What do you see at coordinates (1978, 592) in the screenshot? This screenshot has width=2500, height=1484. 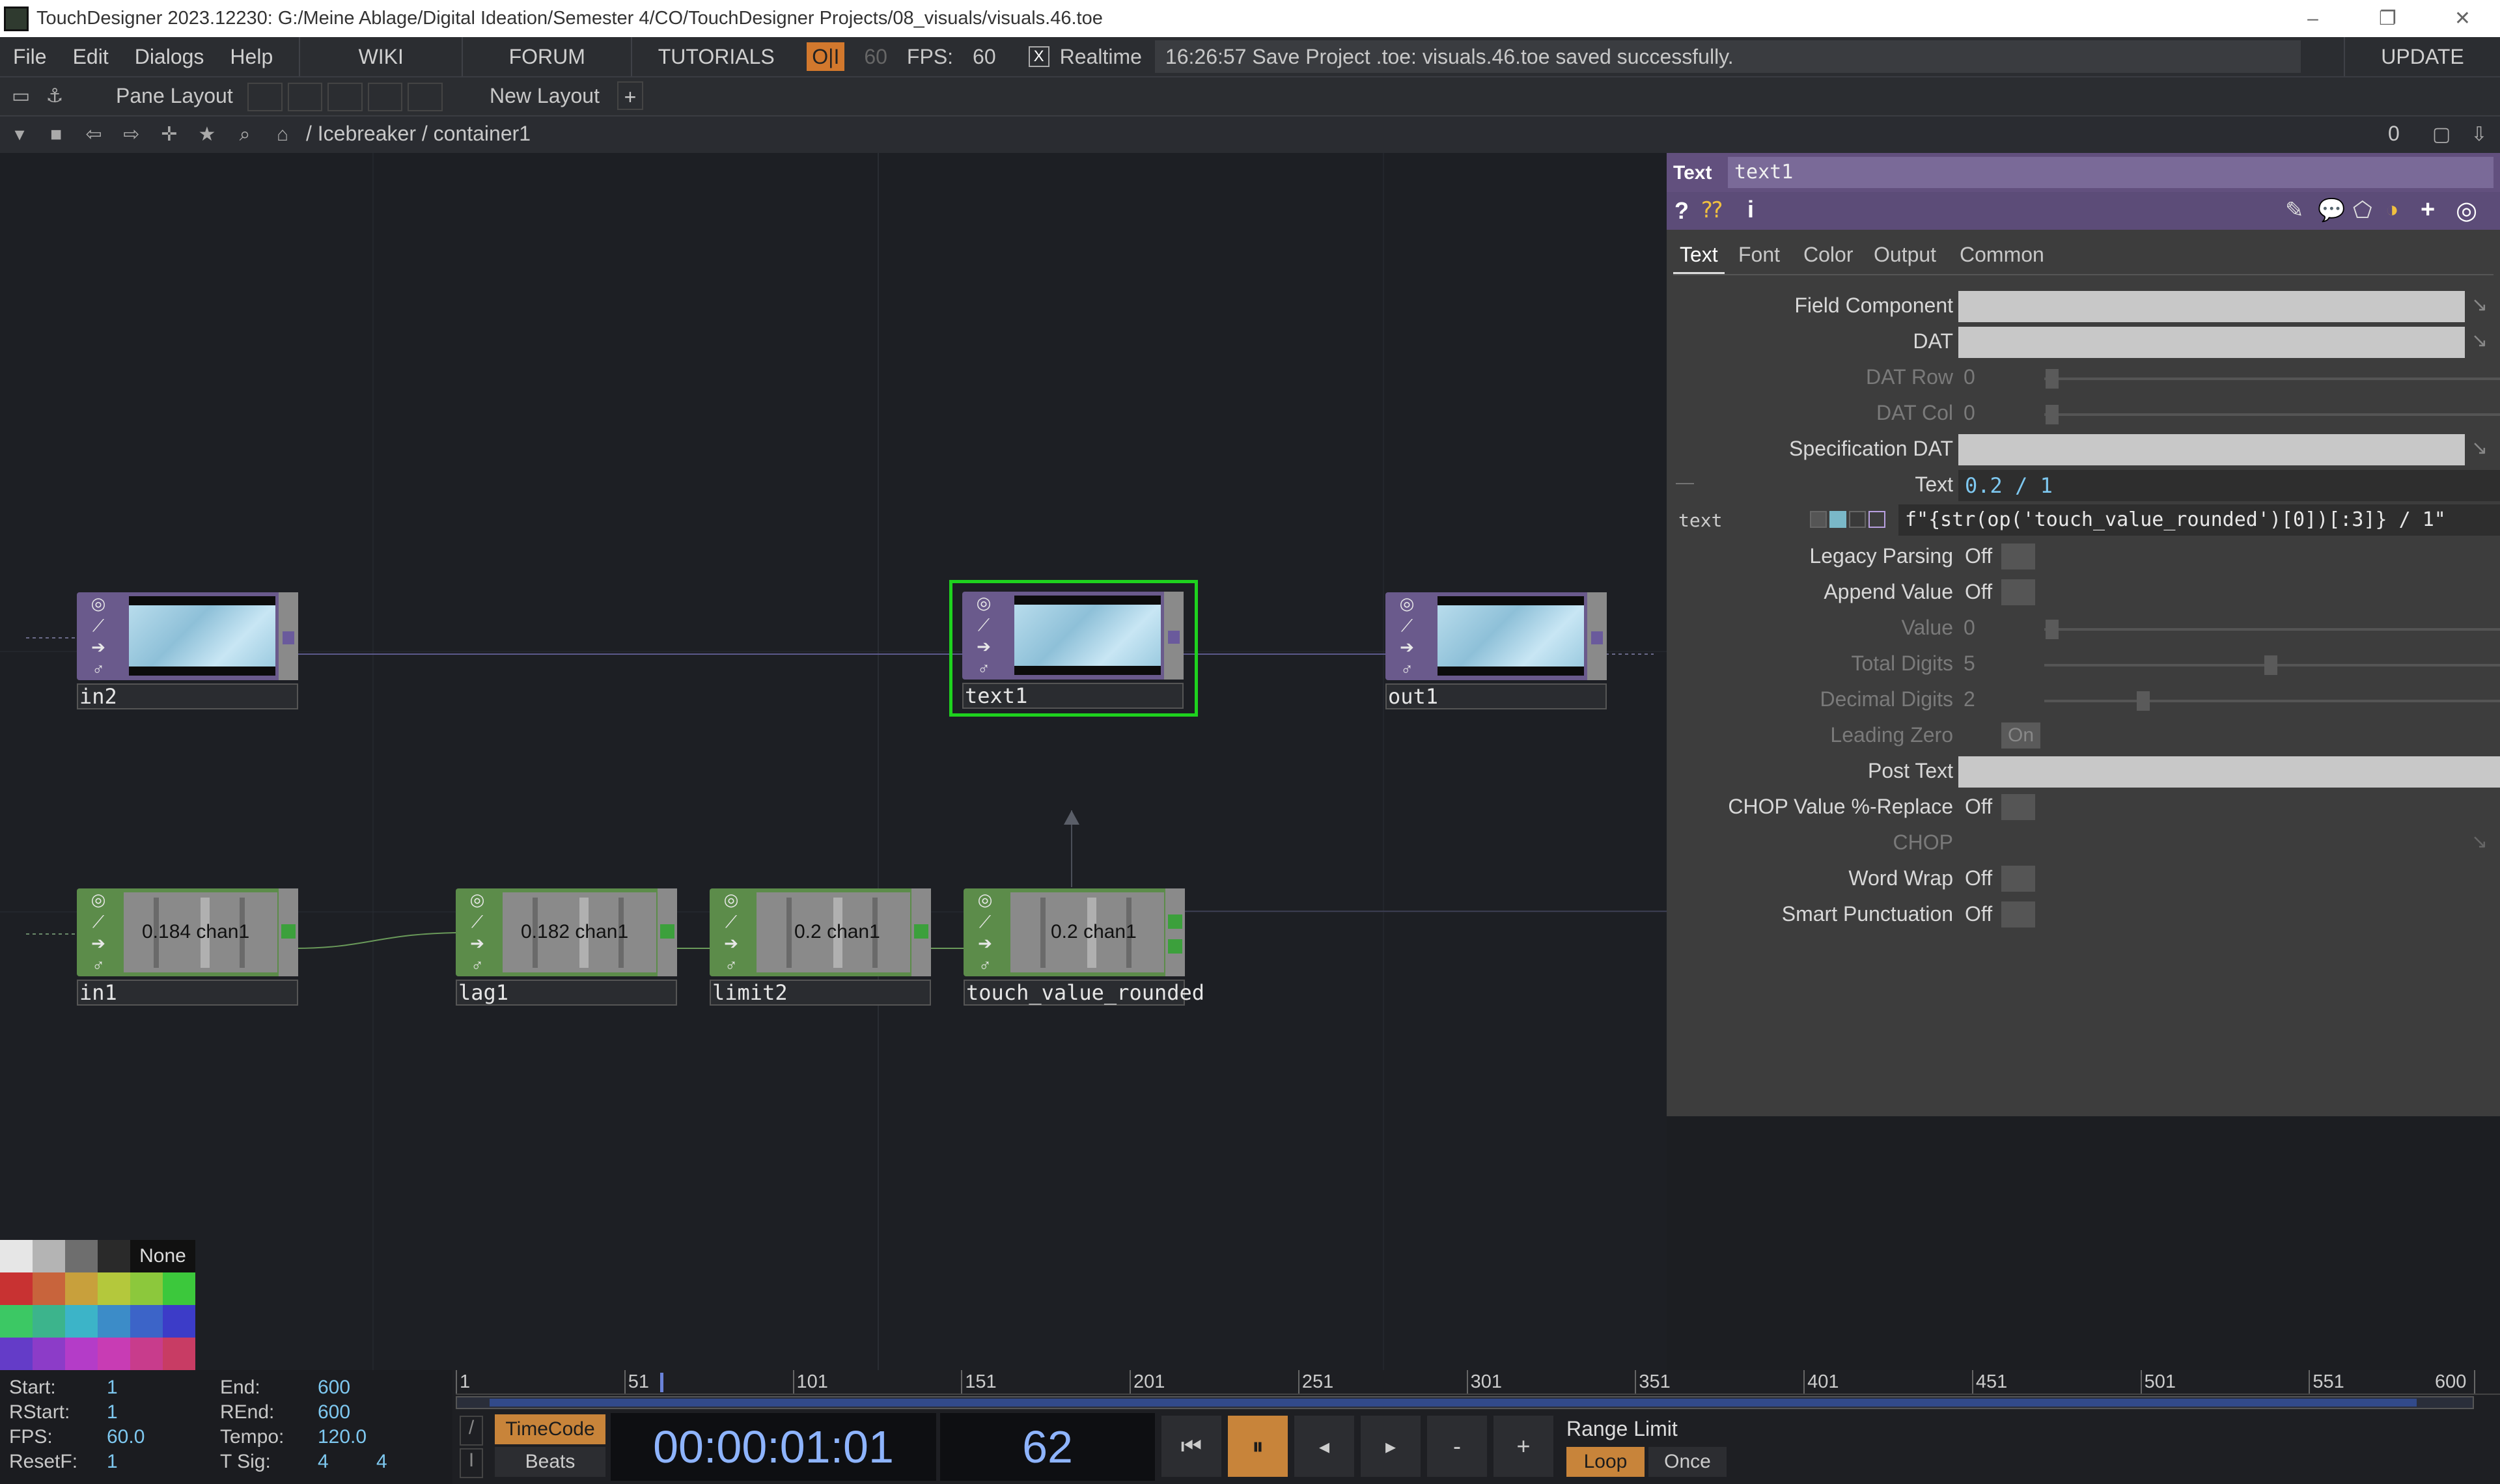 I see `append-value-value: Off` at bounding box center [1978, 592].